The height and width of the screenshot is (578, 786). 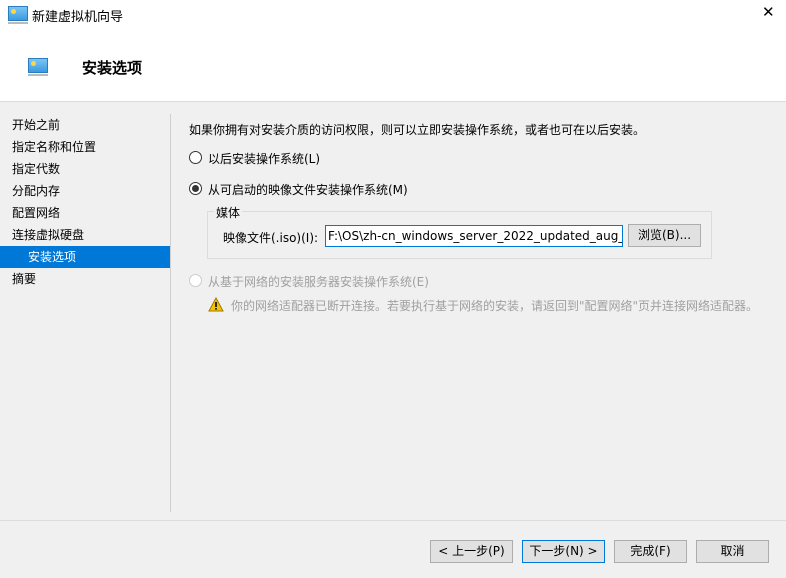 I want to click on sidebar-item-generation: 指定代数, so click(x=85, y=169).